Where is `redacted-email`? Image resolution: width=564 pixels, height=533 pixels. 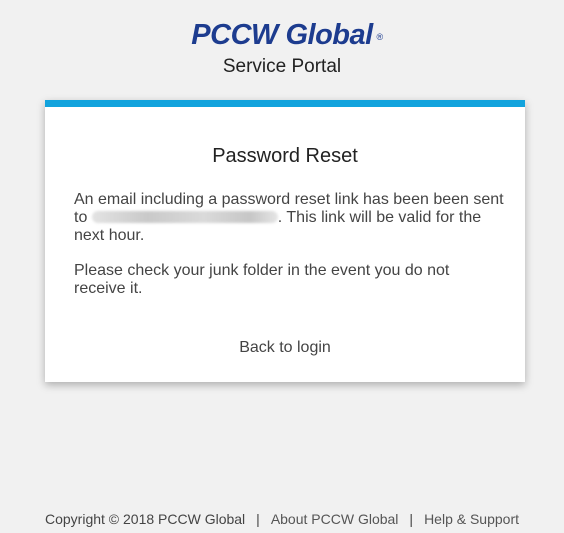
redacted-email is located at coordinates (184, 217).